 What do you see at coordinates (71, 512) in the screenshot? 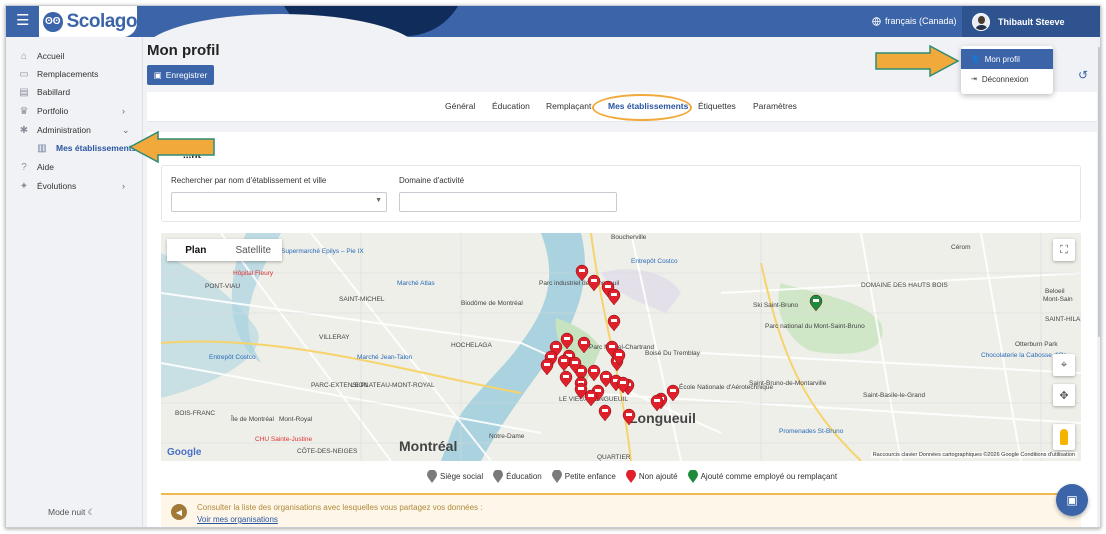
I see `night-mode-toggle: Mode nuit ☾` at bounding box center [71, 512].